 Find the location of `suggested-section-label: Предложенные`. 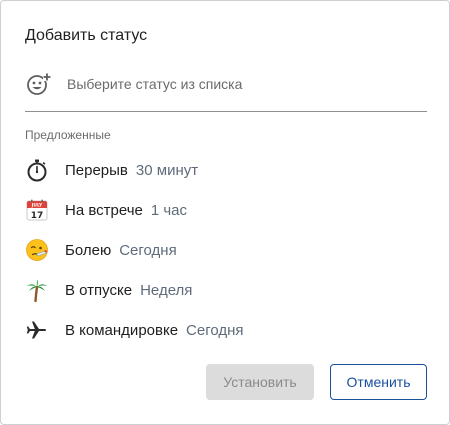

suggested-section-label: Предложенные is located at coordinates (68, 135).